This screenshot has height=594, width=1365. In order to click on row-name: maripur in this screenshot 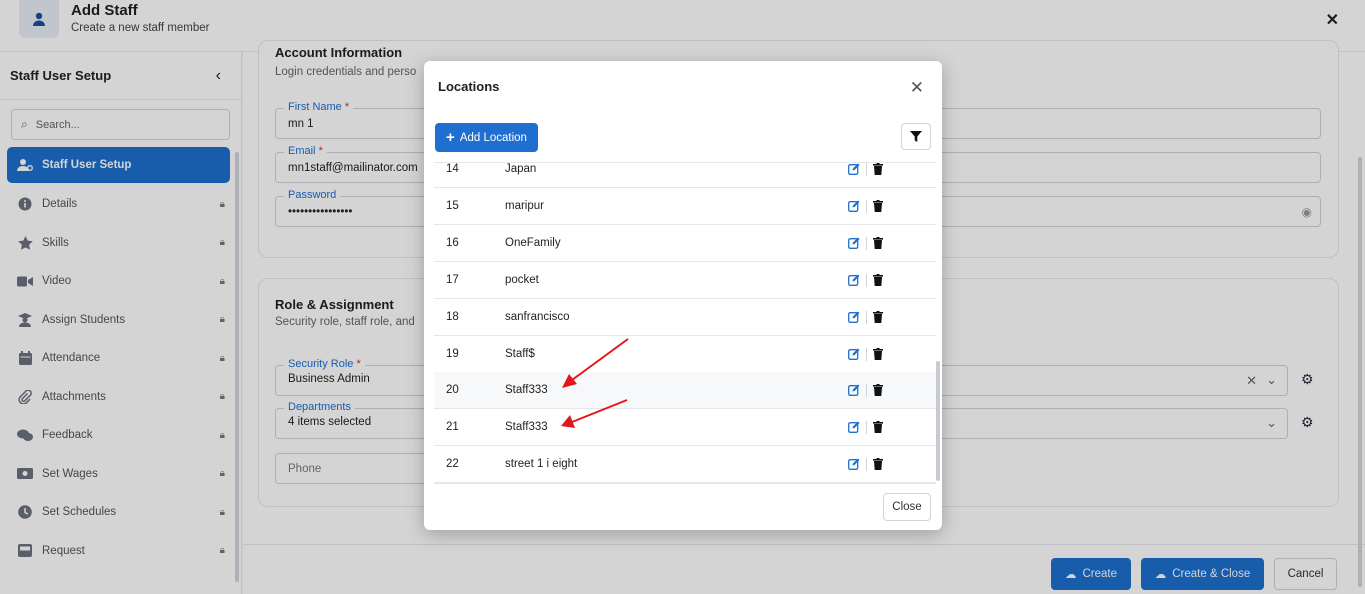, I will do `click(524, 206)`.